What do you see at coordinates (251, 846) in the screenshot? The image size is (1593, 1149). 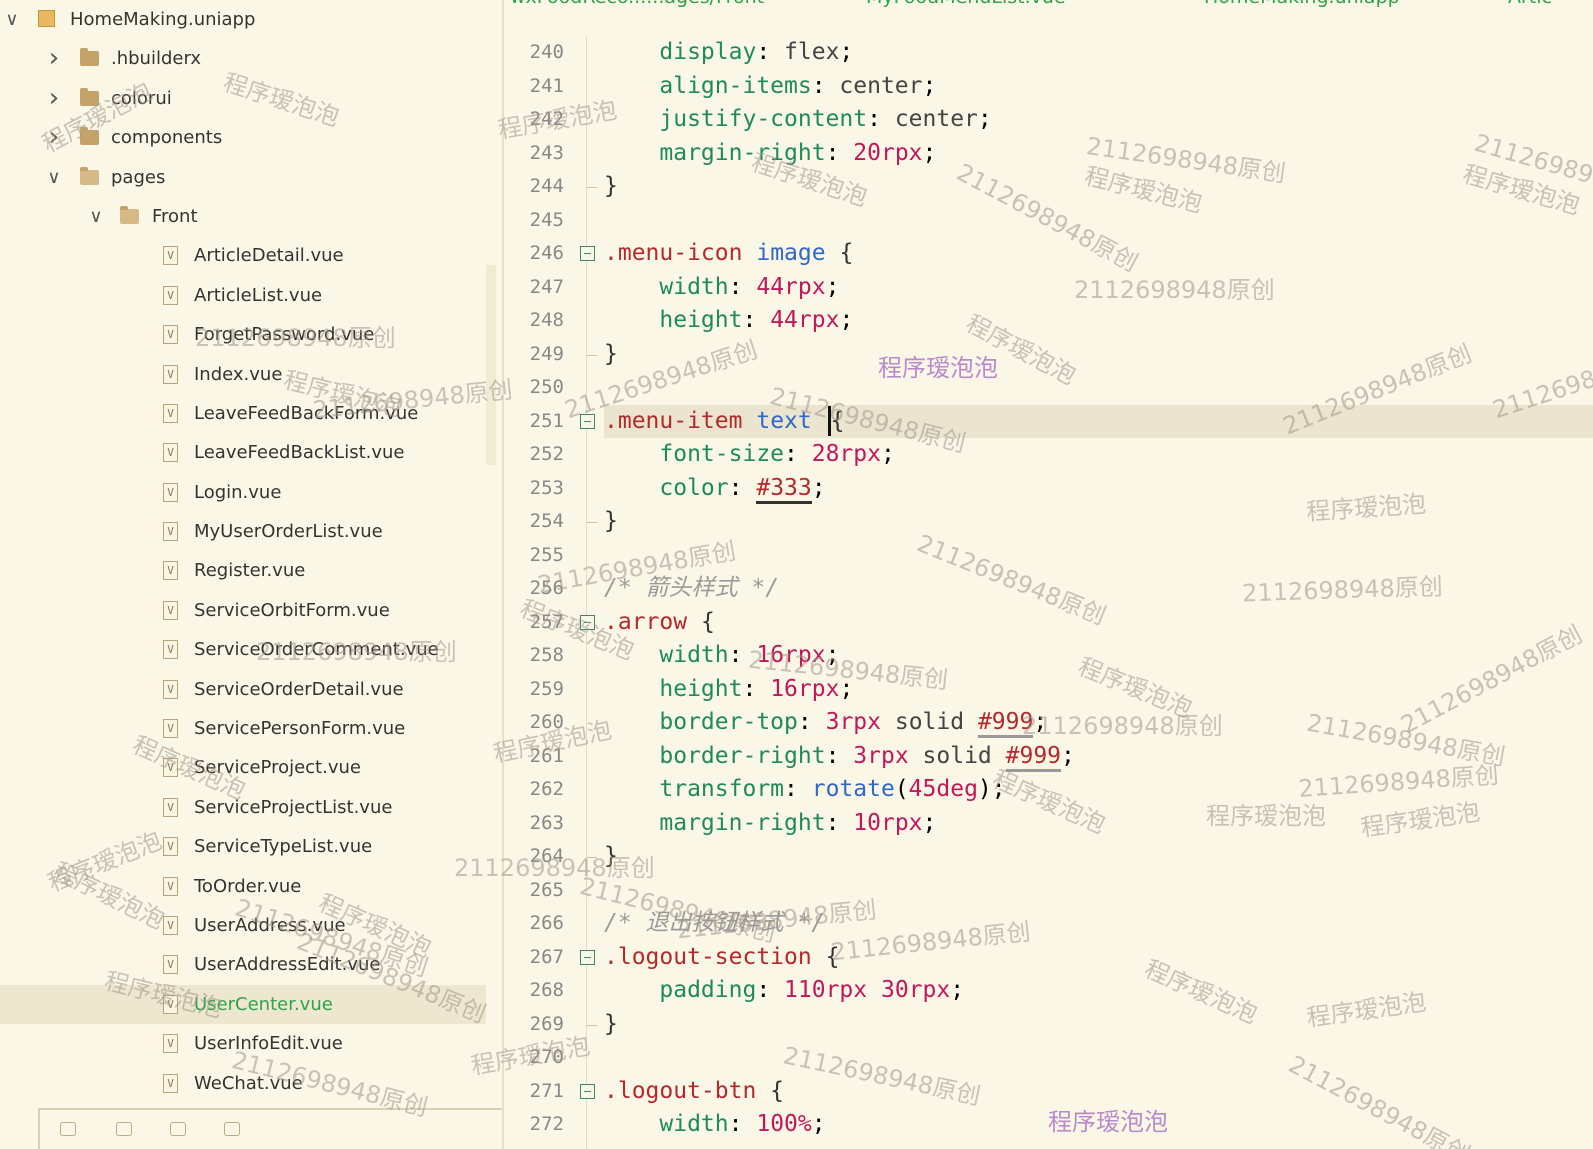 I see `tree-file-servicetypelist: V ServiceTypeList.vue` at bounding box center [251, 846].